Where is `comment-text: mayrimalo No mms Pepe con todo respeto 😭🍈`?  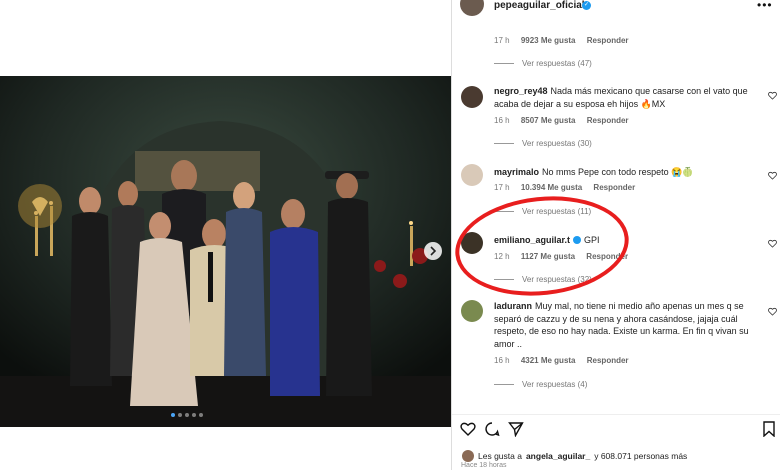
comment-text: mayrimalo No mms Pepe con todo respeto 😭🍈 is located at coordinates (625, 172).